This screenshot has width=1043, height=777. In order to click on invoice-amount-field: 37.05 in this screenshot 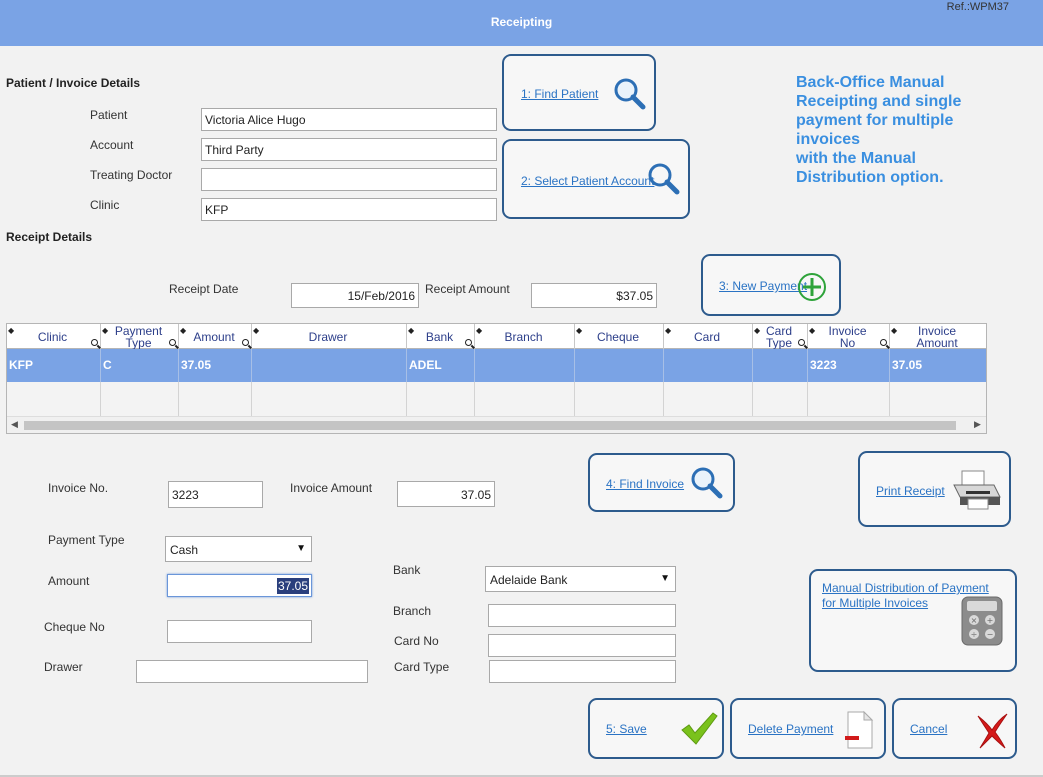, I will do `click(446, 494)`.